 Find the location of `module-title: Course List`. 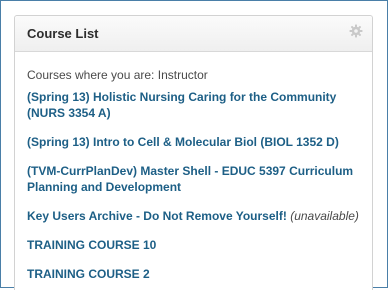

module-title: Course List is located at coordinates (63, 33).